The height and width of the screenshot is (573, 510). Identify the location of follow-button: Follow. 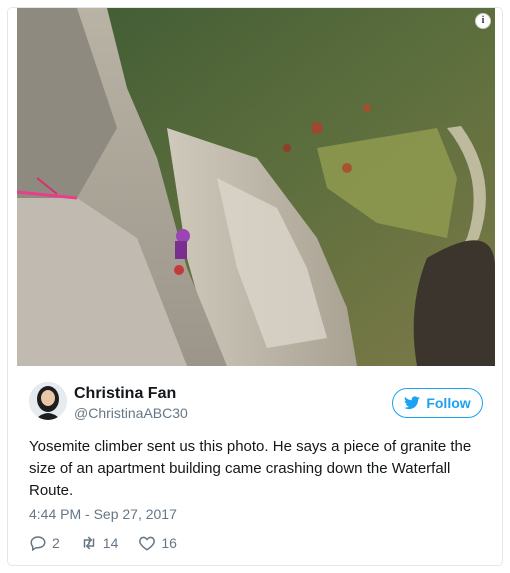
(437, 403).